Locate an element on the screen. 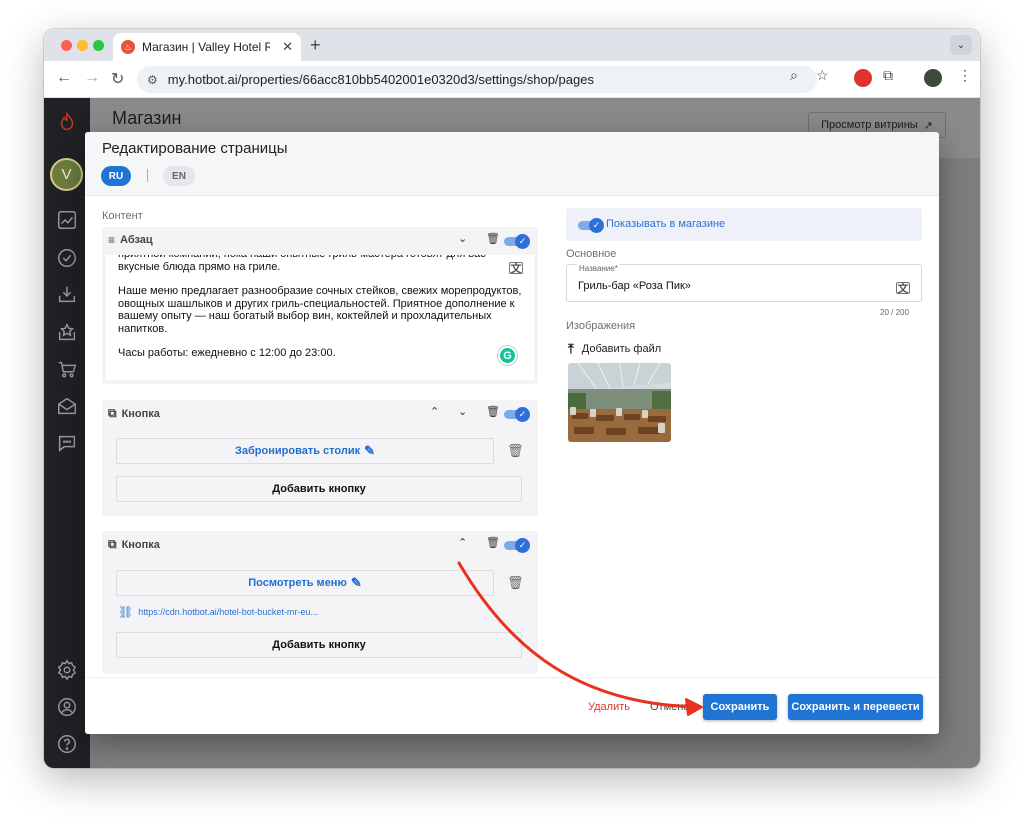 The image size is (1024, 826). forward-icon: → is located at coordinates (92, 78).